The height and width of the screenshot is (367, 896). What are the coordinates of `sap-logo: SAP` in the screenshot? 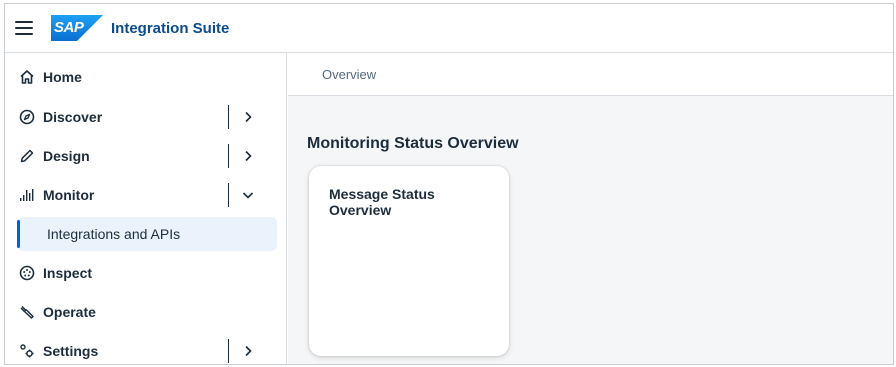 It's located at (77, 28).